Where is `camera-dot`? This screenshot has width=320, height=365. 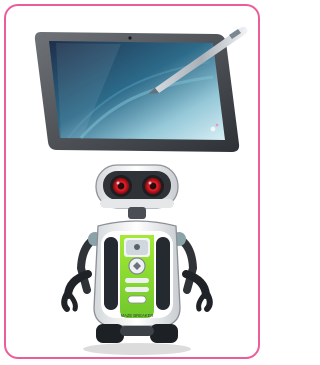 camera-dot is located at coordinates (130, 38).